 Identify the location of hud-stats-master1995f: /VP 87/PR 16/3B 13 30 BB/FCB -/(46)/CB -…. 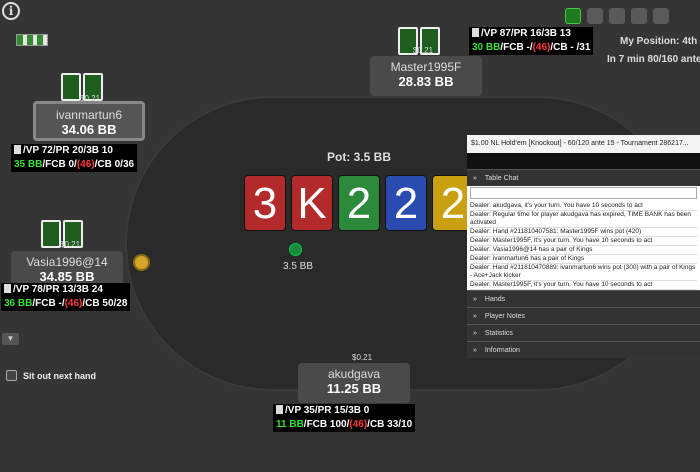
(531, 41).